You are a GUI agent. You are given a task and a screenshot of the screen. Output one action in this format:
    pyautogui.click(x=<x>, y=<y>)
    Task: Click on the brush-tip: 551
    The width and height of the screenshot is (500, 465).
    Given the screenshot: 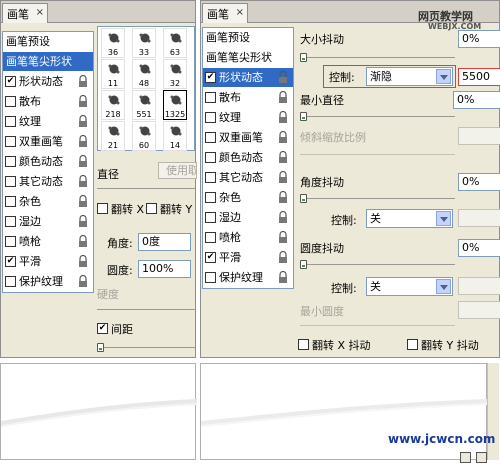 What is the action you would take?
    pyautogui.click(x=144, y=105)
    